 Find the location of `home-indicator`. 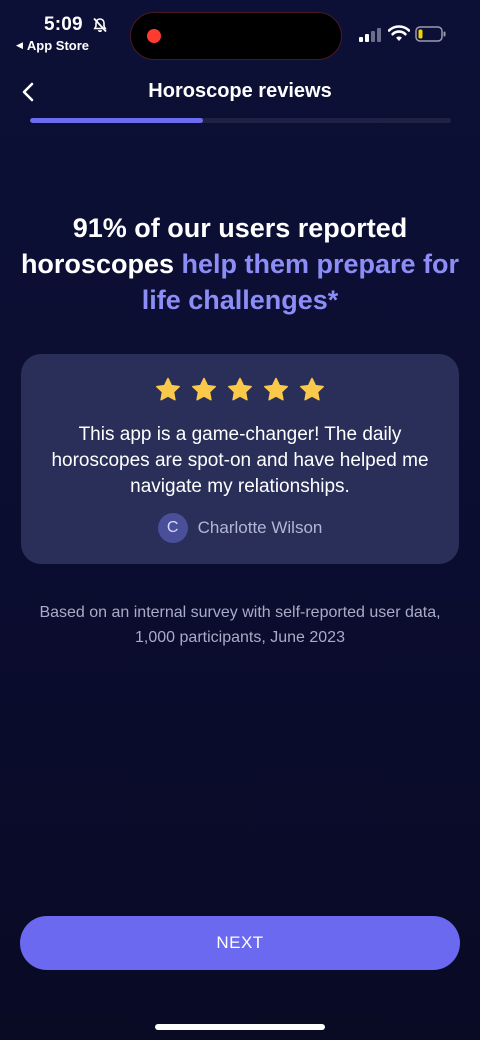

home-indicator is located at coordinates (240, 1027).